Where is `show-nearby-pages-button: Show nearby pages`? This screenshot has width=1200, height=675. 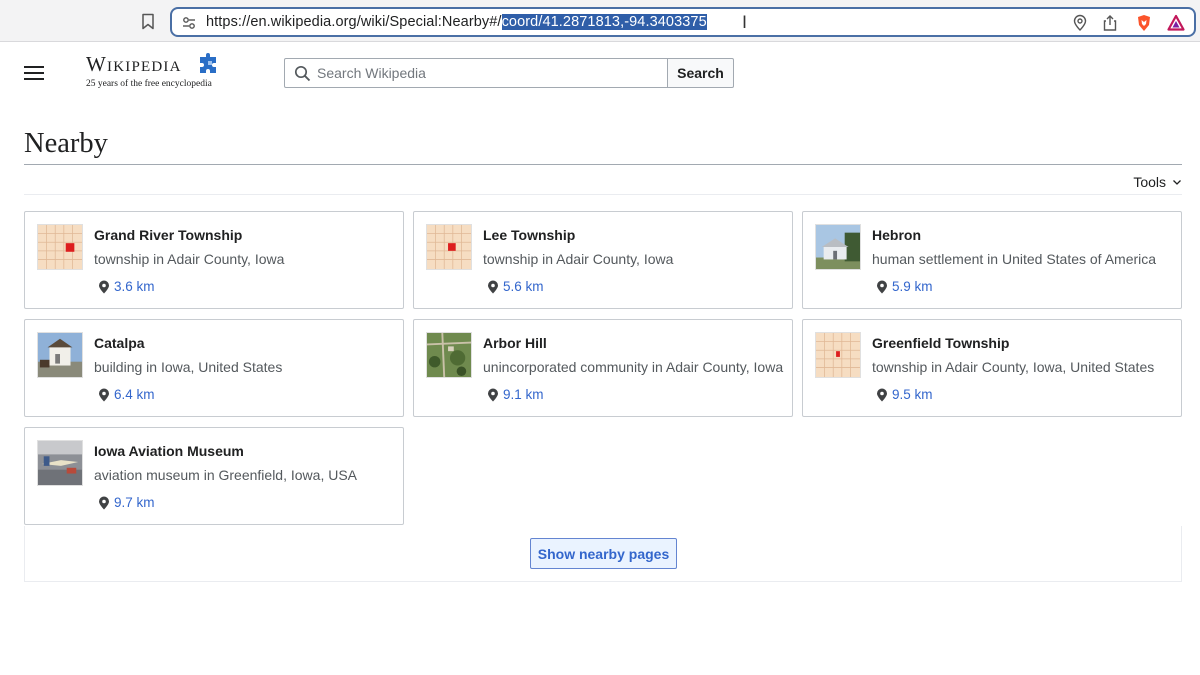
show-nearby-pages-button: Show nearby pages is located at coordinates (603, 553).